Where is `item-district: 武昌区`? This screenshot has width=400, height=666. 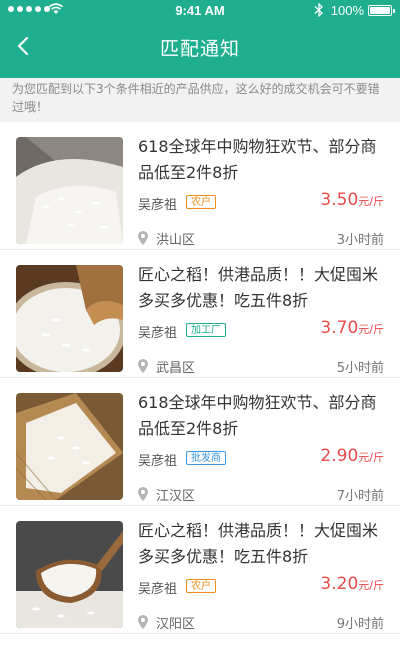 item-district: 武昌区 is located at coordinates (176, 368).